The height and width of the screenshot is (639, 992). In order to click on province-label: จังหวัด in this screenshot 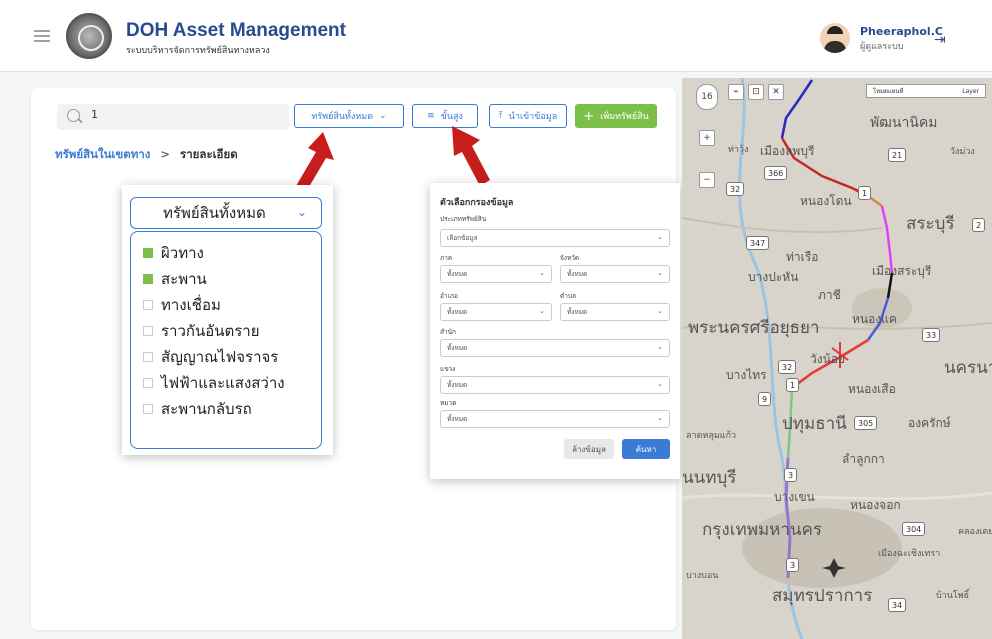, I will do `click(570, 258)`.